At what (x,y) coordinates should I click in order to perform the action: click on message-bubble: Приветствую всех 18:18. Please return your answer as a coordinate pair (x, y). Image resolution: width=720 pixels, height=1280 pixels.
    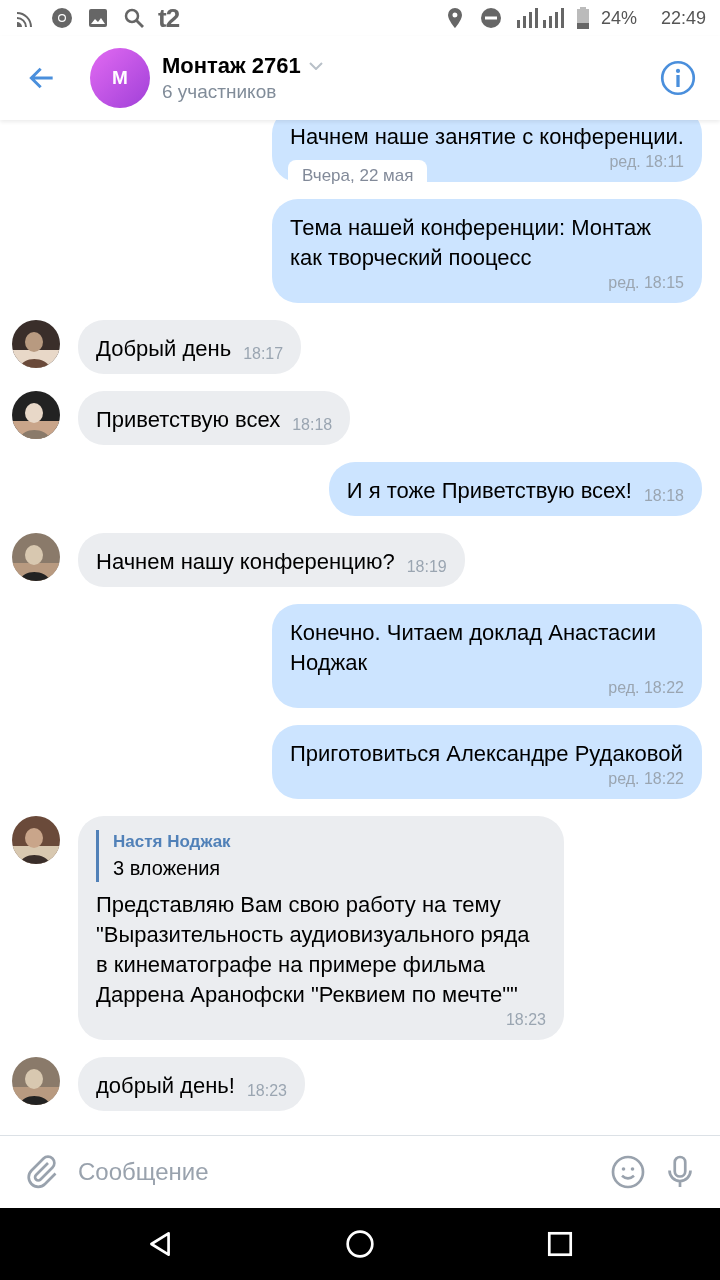
    Looking at the image, I should click on (214, 418).